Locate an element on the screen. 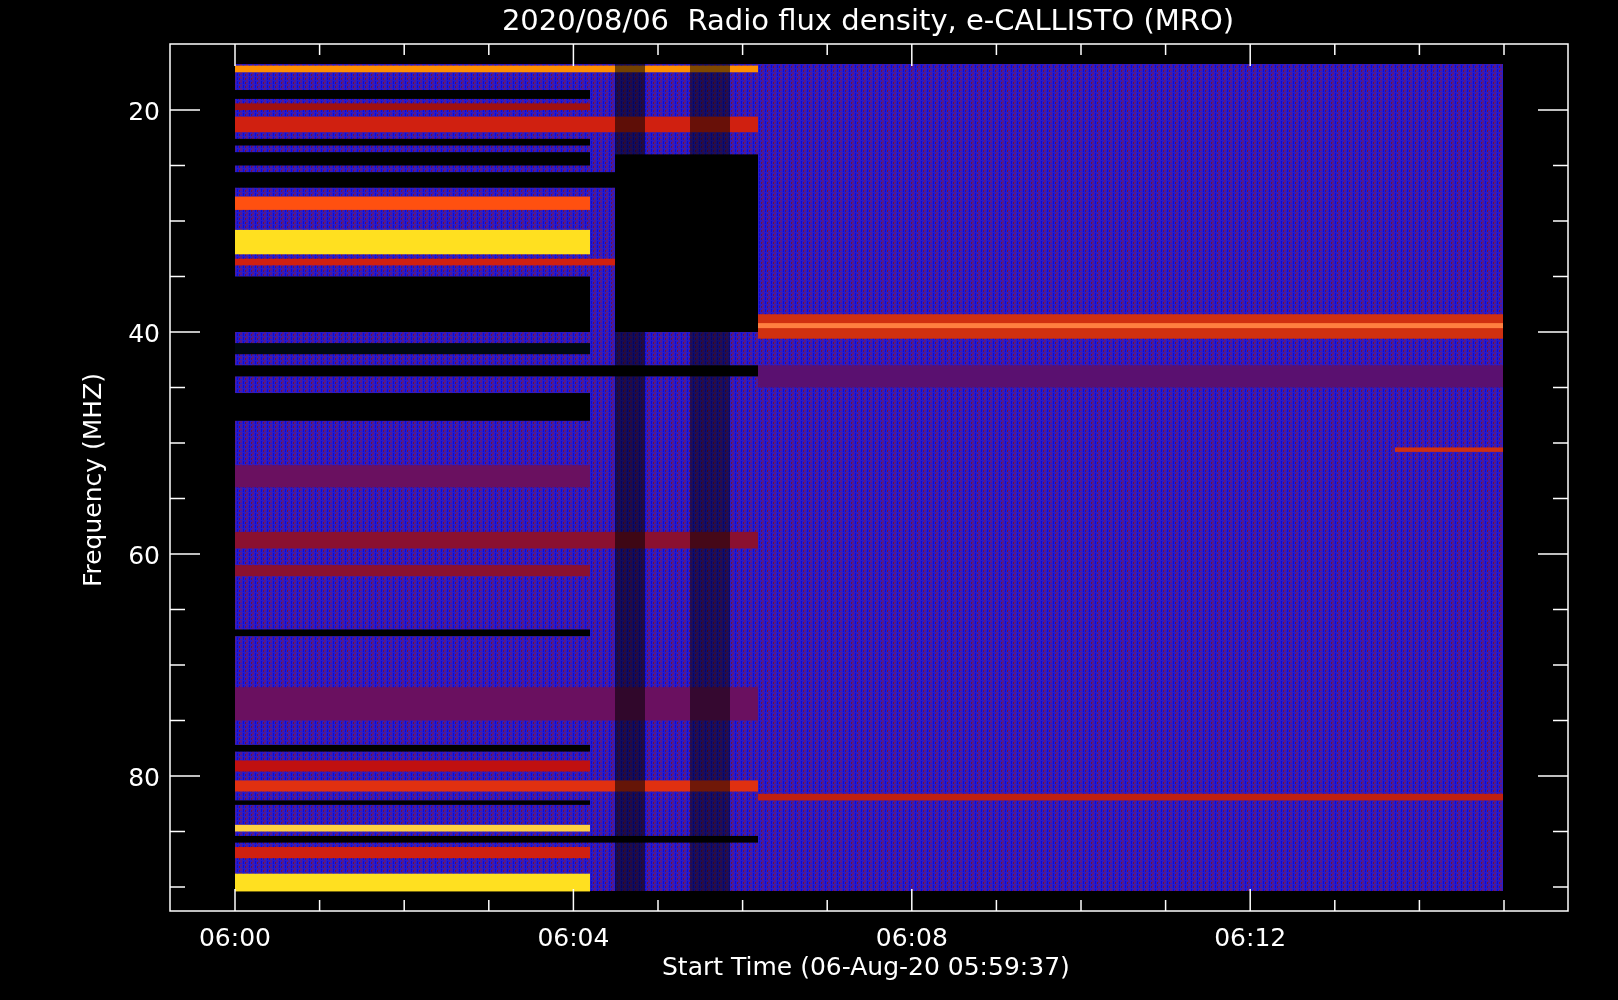 Image resolution: width=1618 pixels, height=1000 pixels. tick-label: 20 is located at coordinates (144, 111).